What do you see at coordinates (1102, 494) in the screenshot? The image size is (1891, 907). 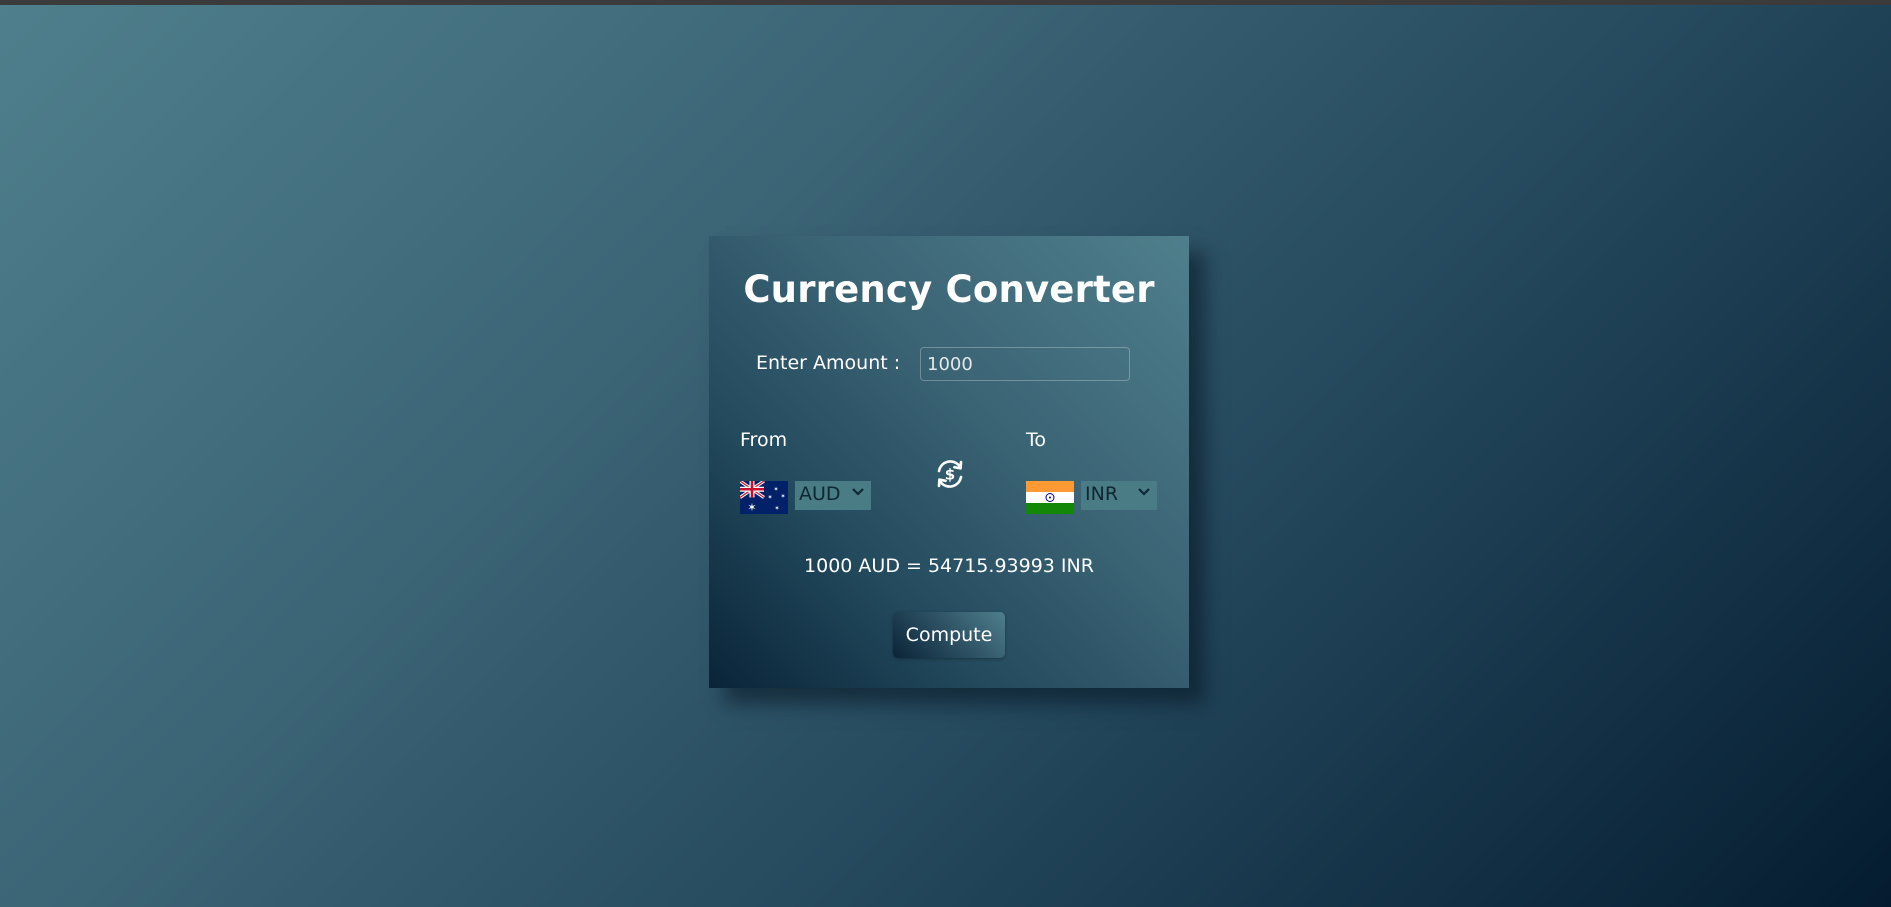 I see `to-currency-value: INR` at bounding box center [1102, 494].